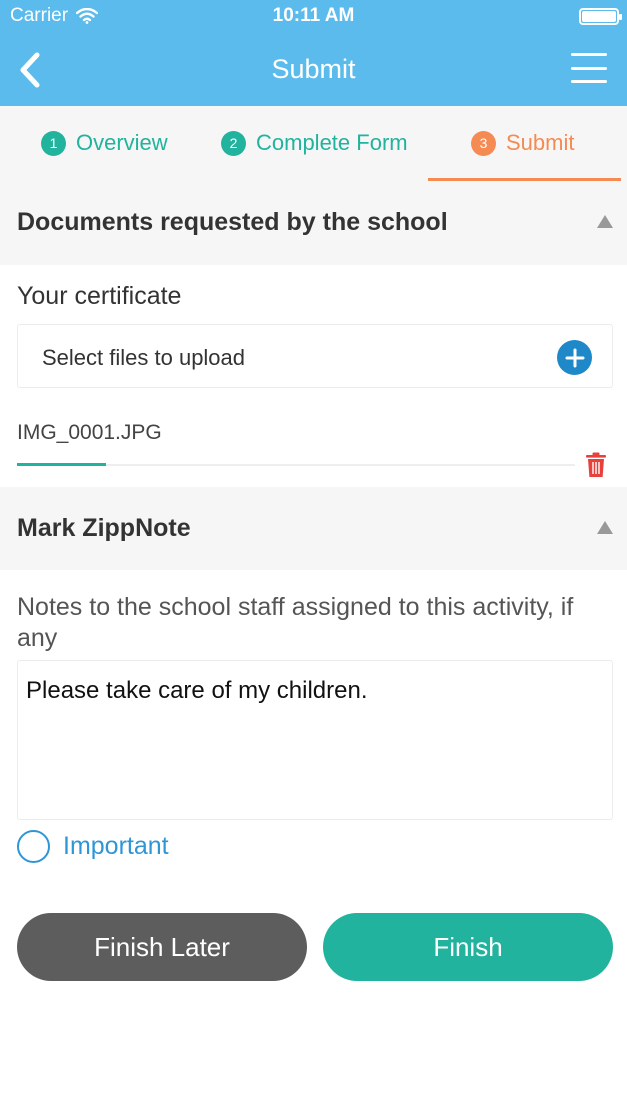 Image resolution: width=627 pixels, height=1120 pixels. I want to click on step-label: Overview, so click(122, 142).